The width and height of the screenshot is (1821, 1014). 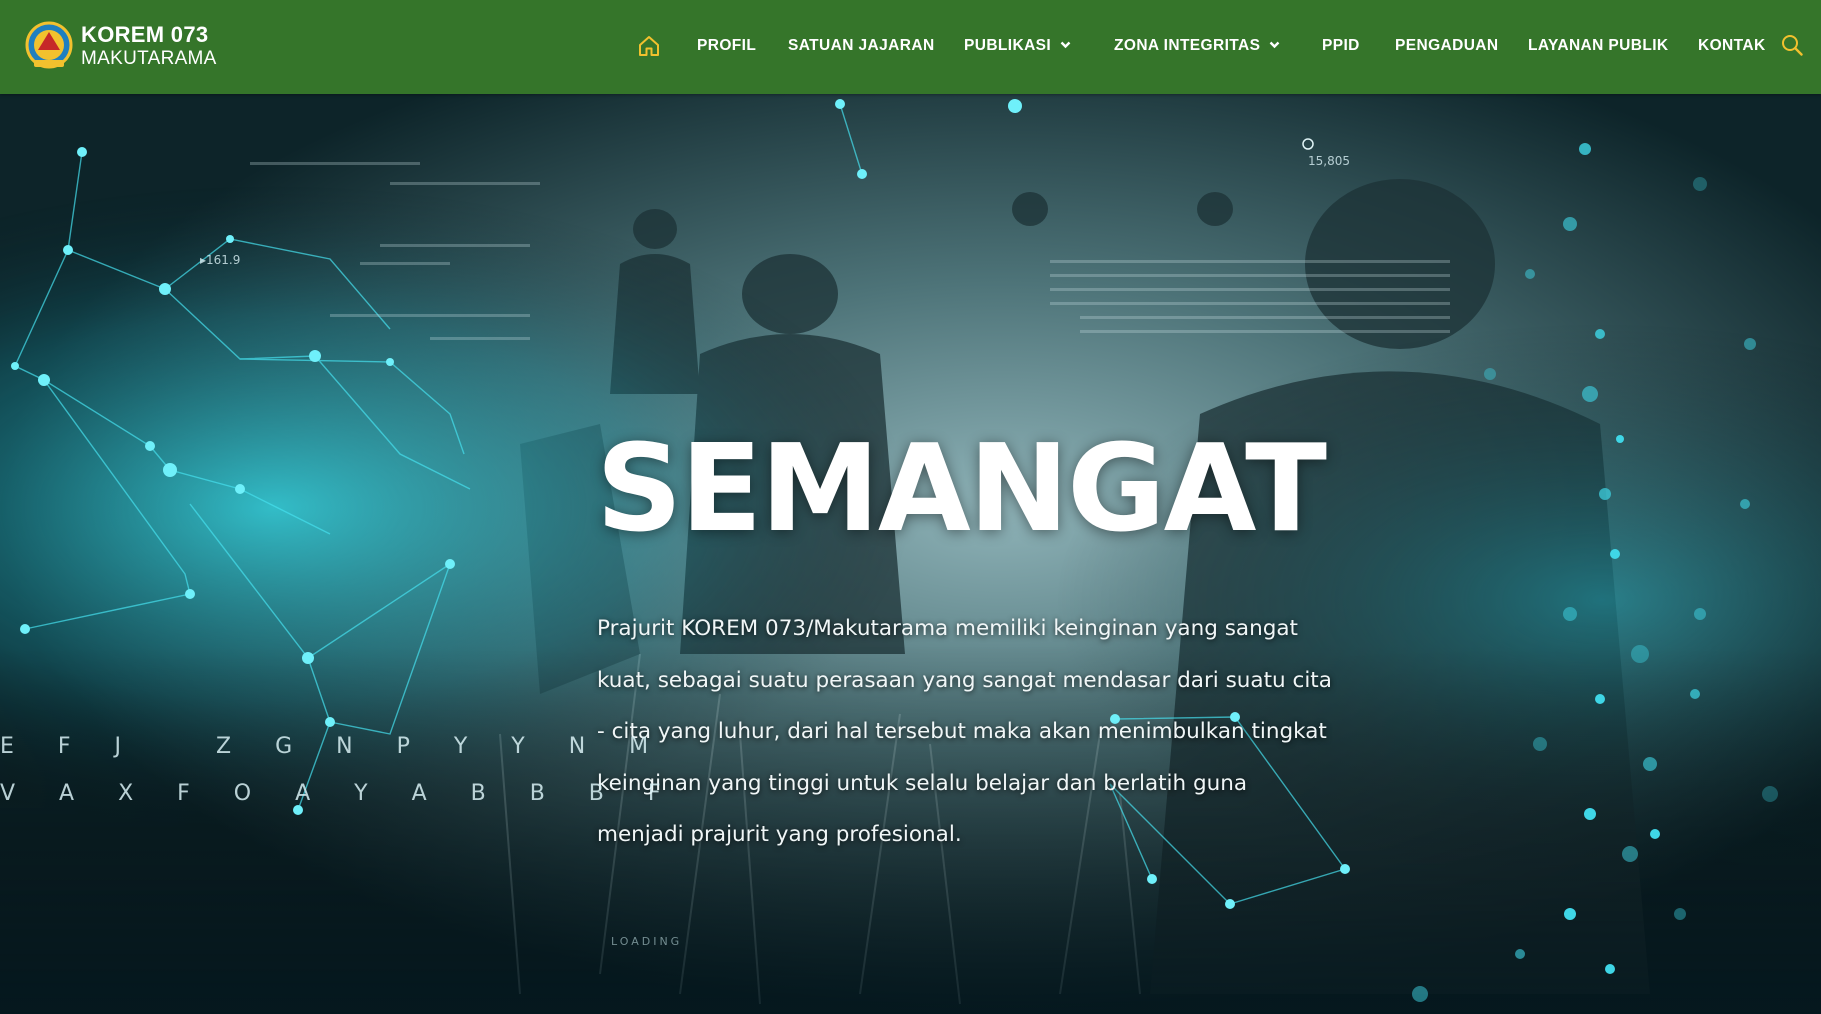 I want to click on korem-emblem-icon, so click(x=49, y=45).